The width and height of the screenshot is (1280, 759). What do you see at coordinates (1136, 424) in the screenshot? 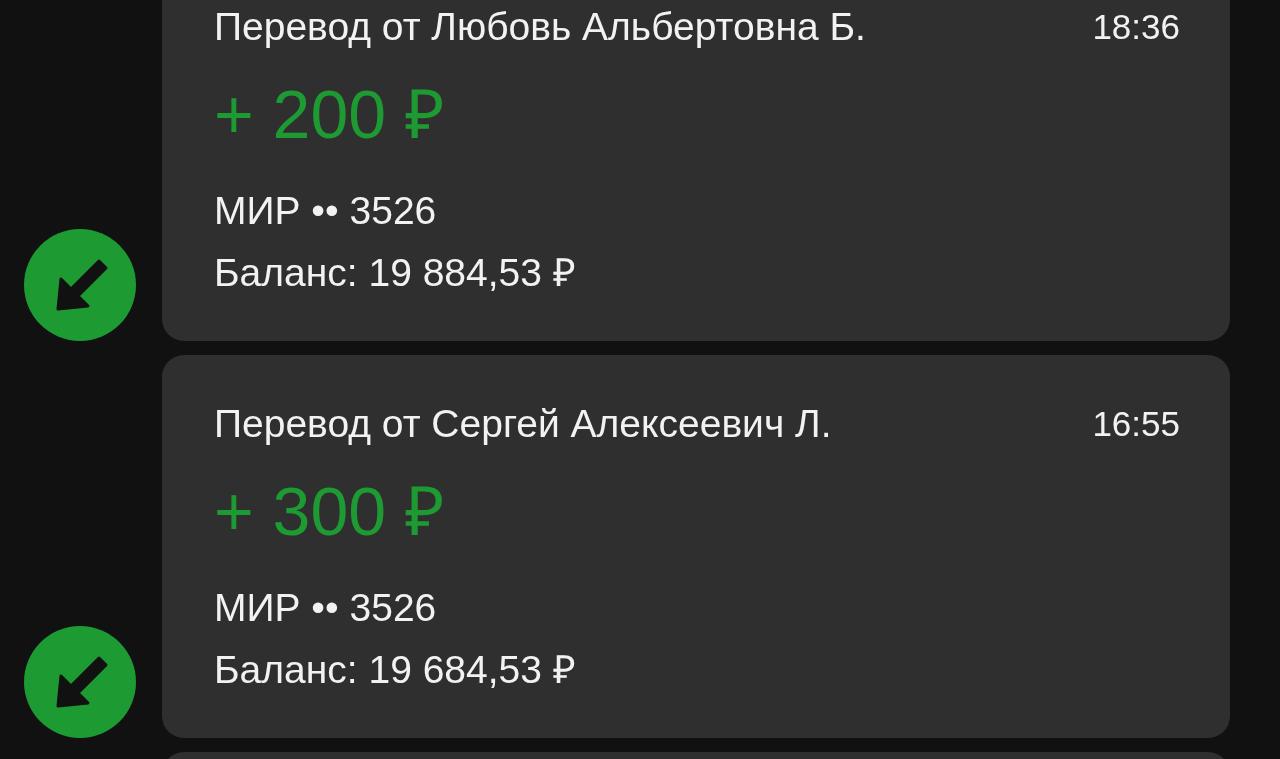
I see `transaction-time: 16:55` at bounding box center [1136, 424].